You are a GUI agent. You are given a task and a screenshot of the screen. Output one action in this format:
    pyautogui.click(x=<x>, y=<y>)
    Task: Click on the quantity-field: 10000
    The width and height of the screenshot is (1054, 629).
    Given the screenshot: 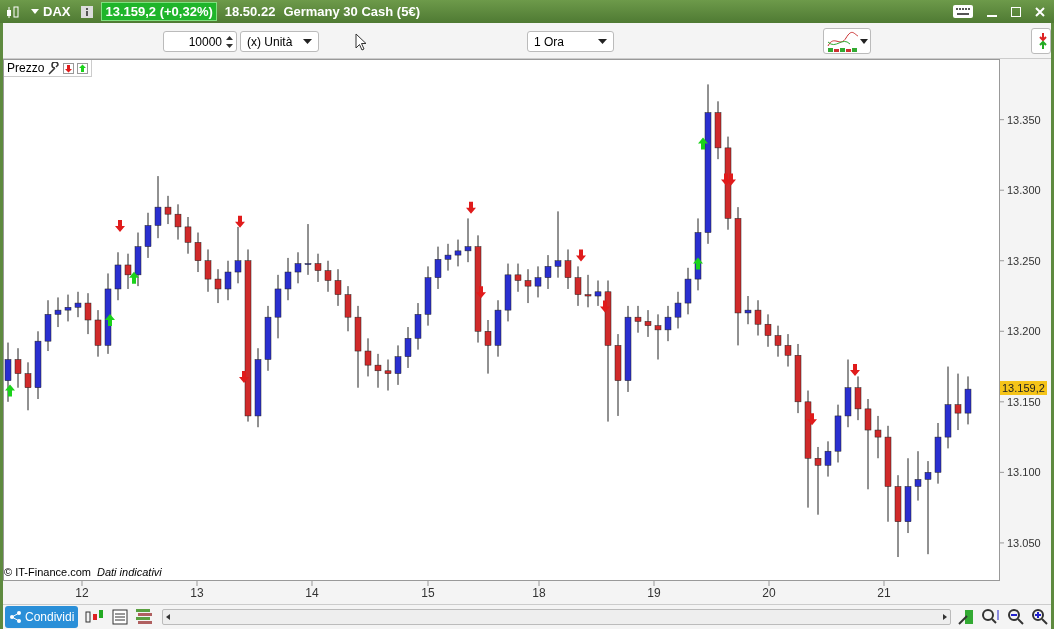 What is the action you would take?
    pyautogui.click(x=200, y=41)
    